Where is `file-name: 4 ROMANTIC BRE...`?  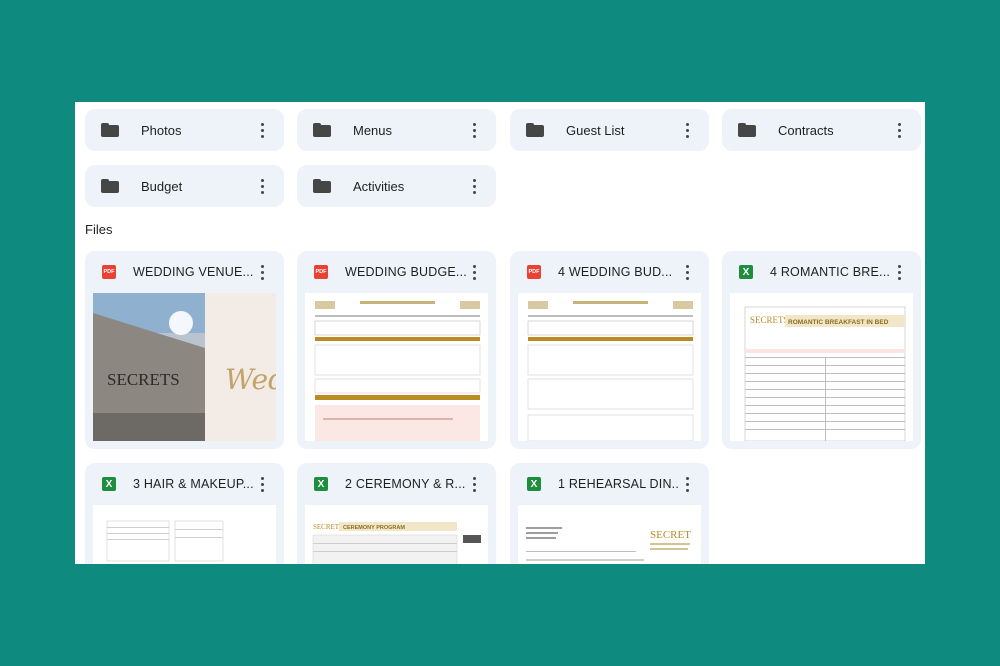 file-name: 4 ROMANTIC BRE... is located at coordinates (830, 272).